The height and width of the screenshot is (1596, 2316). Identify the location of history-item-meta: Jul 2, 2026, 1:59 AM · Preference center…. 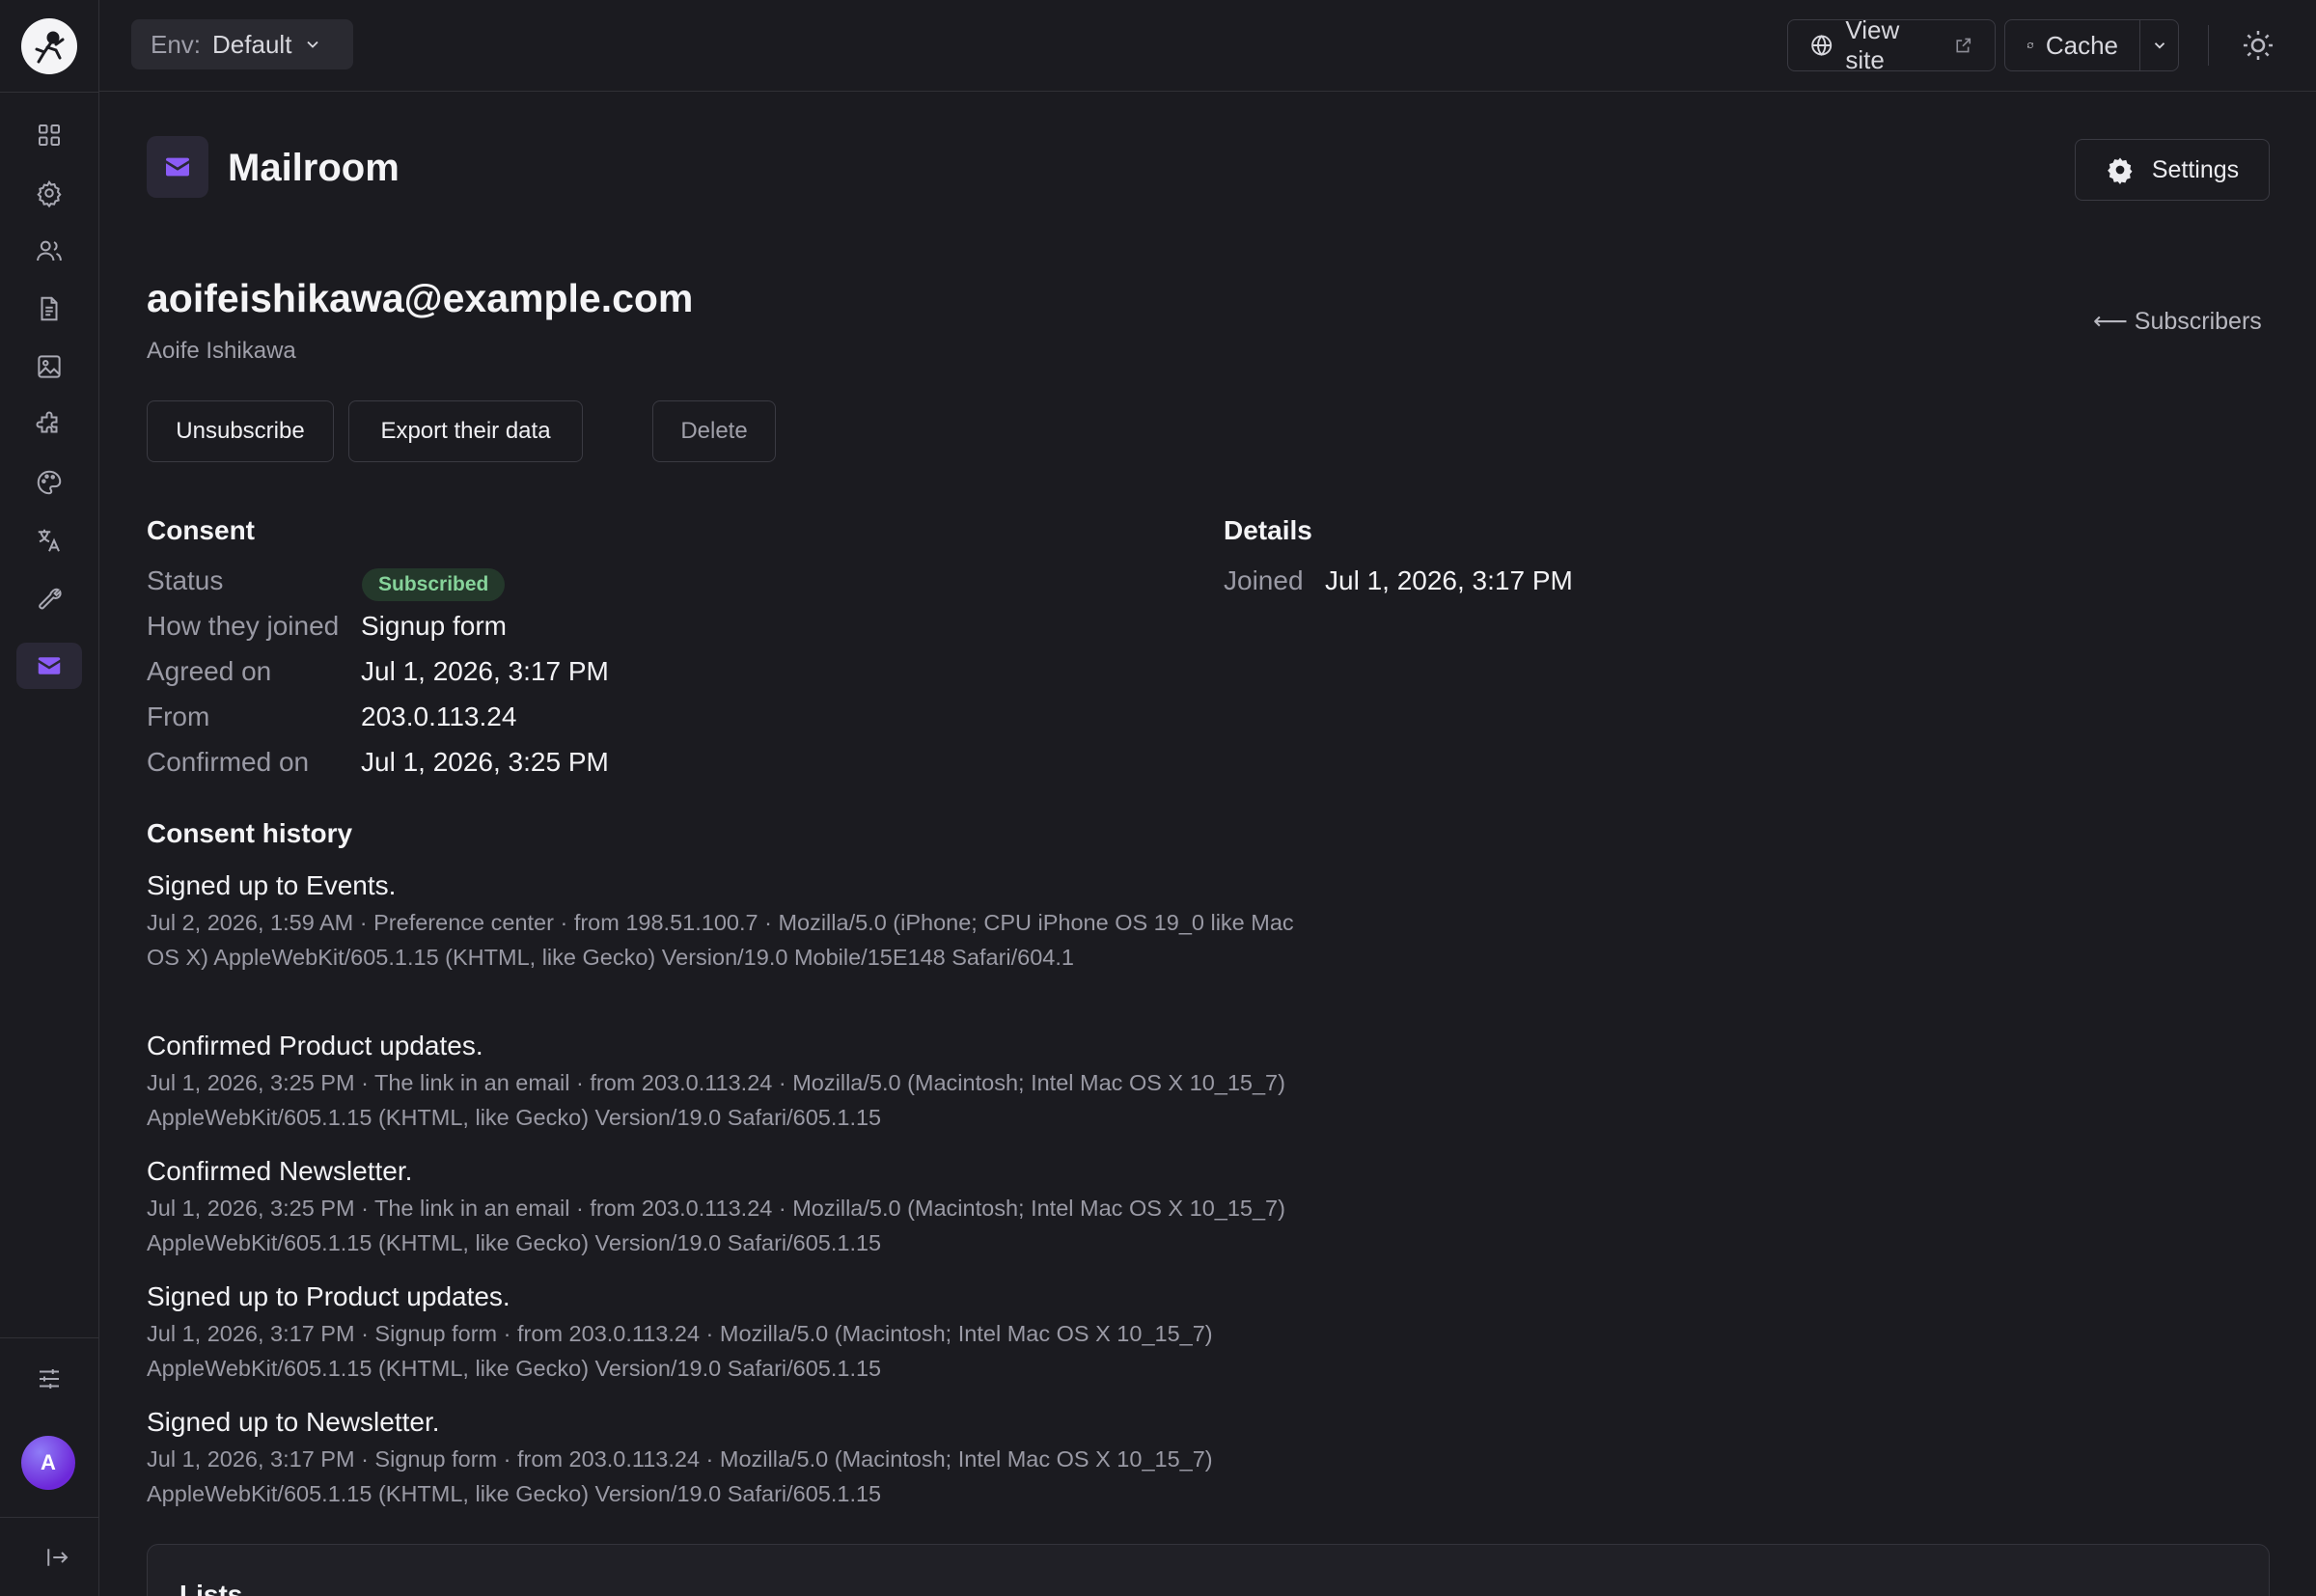
(720, 940).